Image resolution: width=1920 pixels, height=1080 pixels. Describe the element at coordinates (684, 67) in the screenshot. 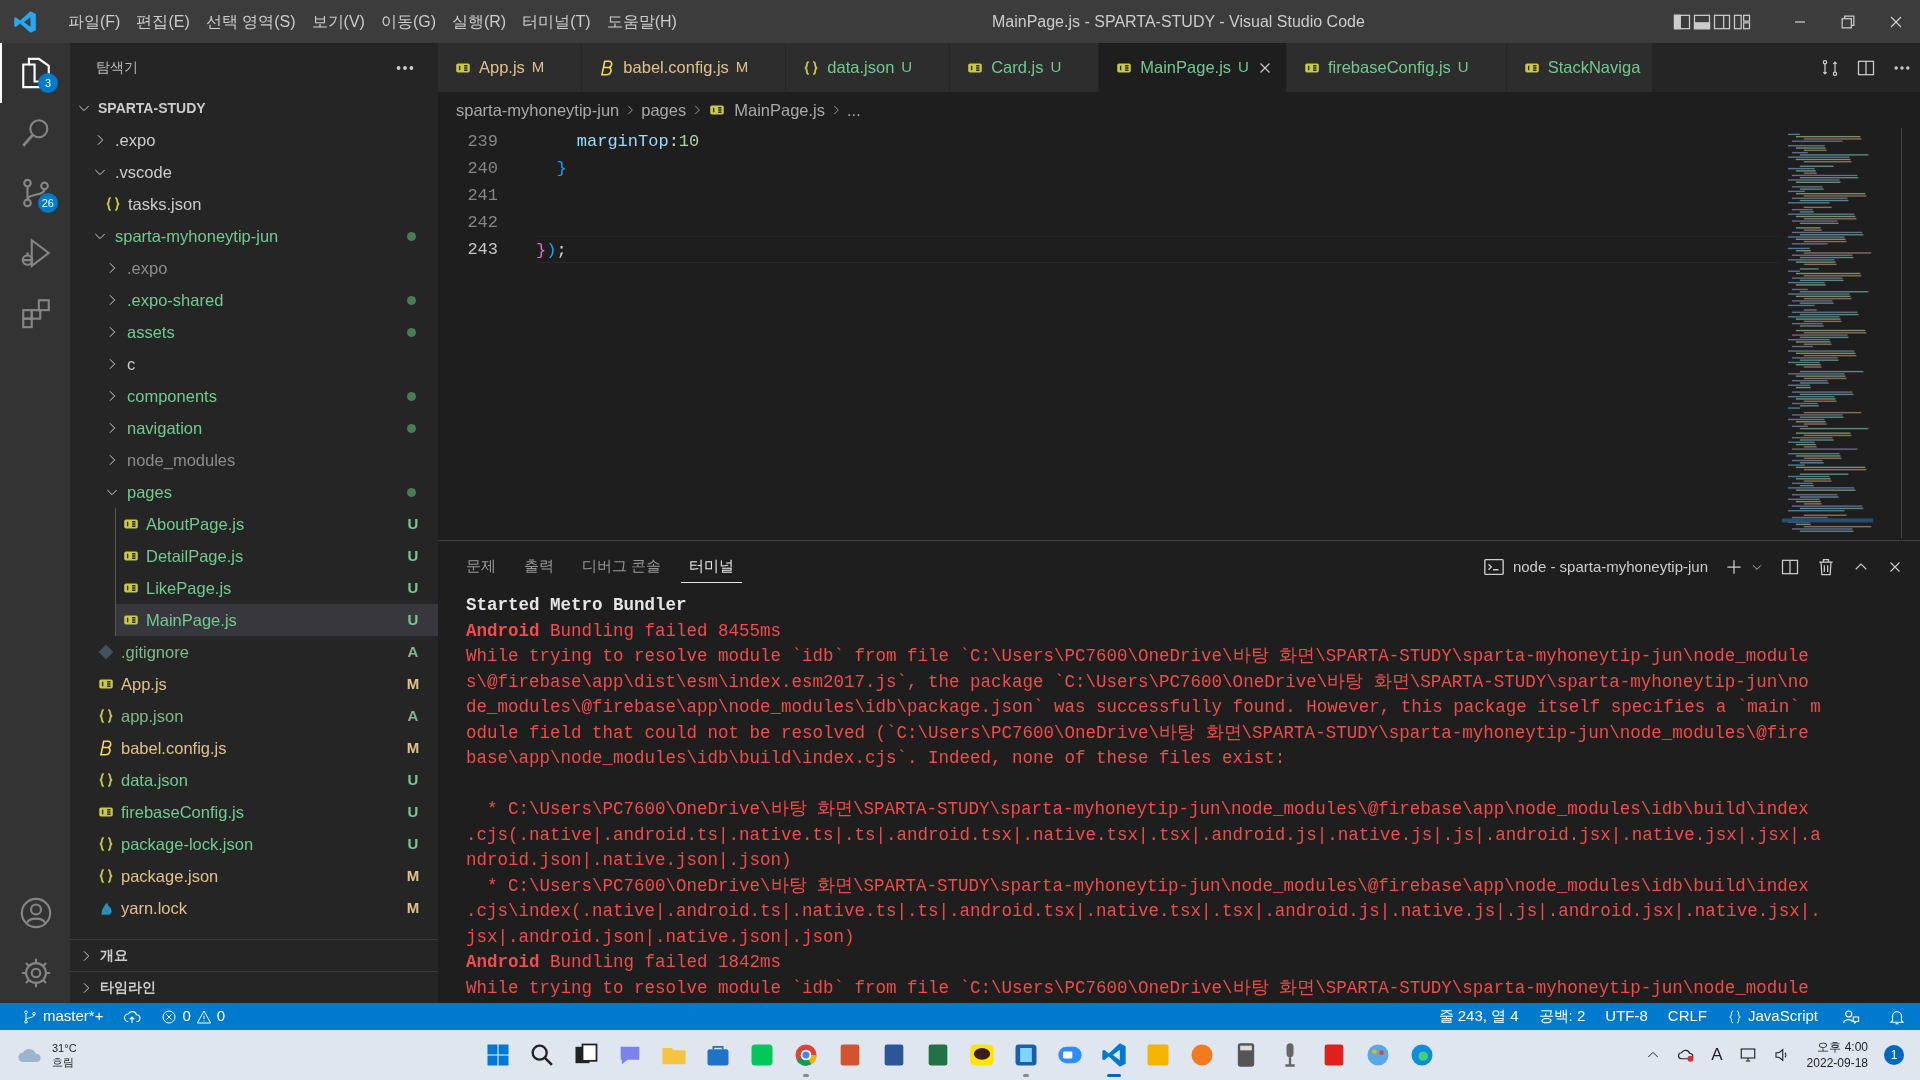

I see `editor-tab: babel.config.js M` at that location.